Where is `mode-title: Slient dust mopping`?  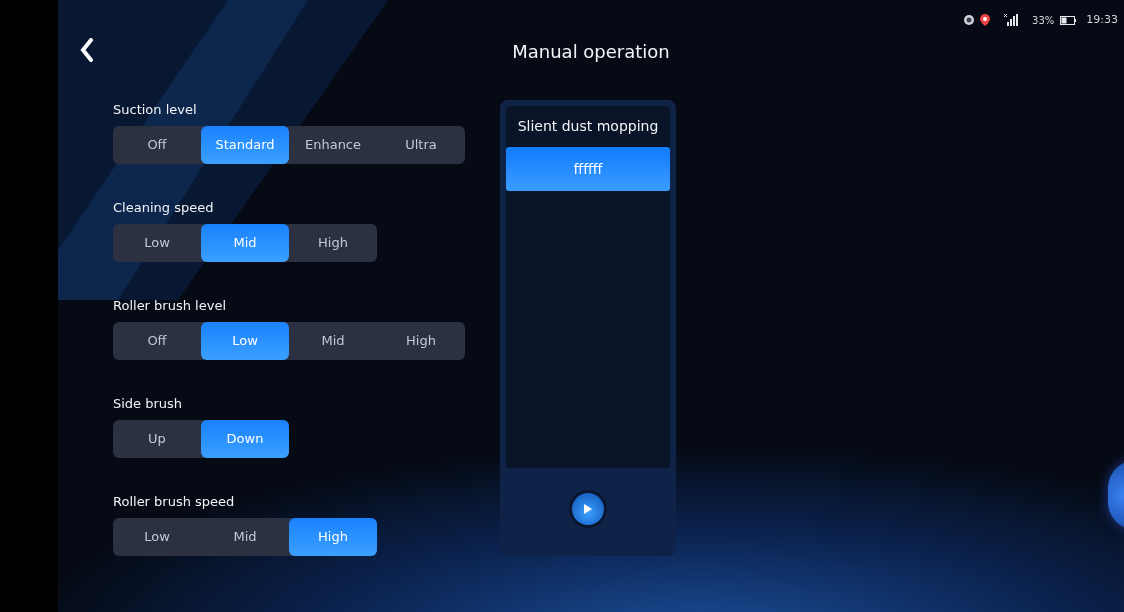
mode-title: Slient dust mopping is located at coordinates (588, 126).